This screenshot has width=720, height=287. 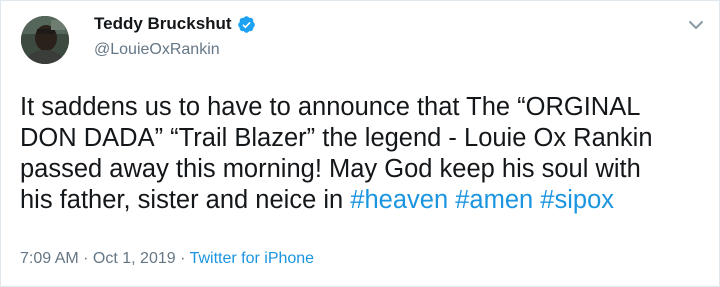 What do you see at coordinates (49, 258) in the screenshot?
I see `tweet-time: 7:09 AM` at bounding box center [49, 258].